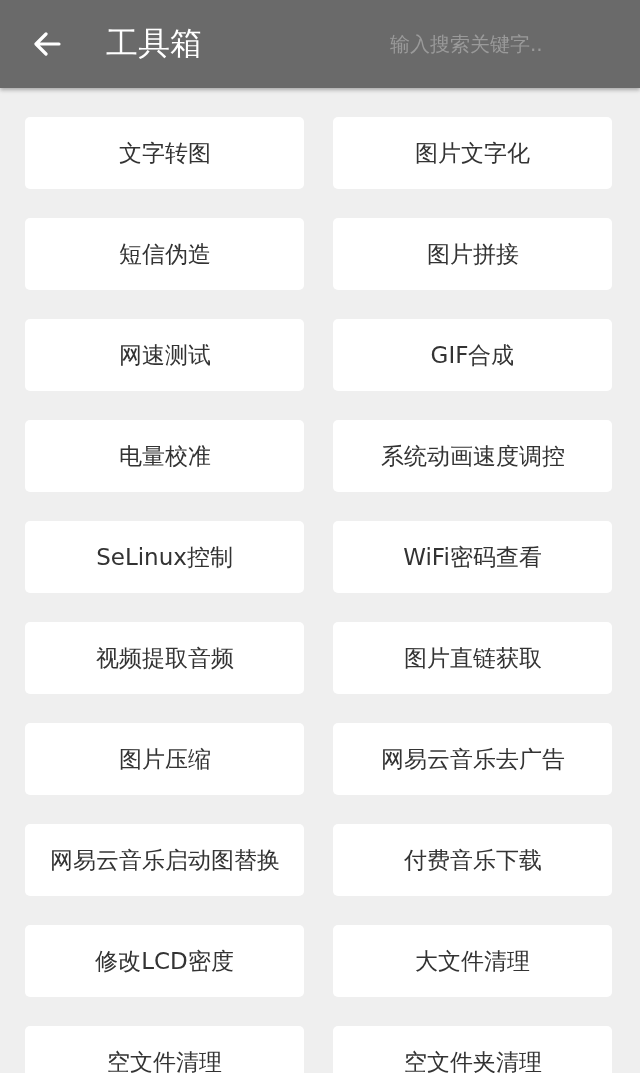 Image resolution: width=640 pixels, height=1073 pixels. I want to click on tool-button: 修改LCD密度, so click(164, 961).